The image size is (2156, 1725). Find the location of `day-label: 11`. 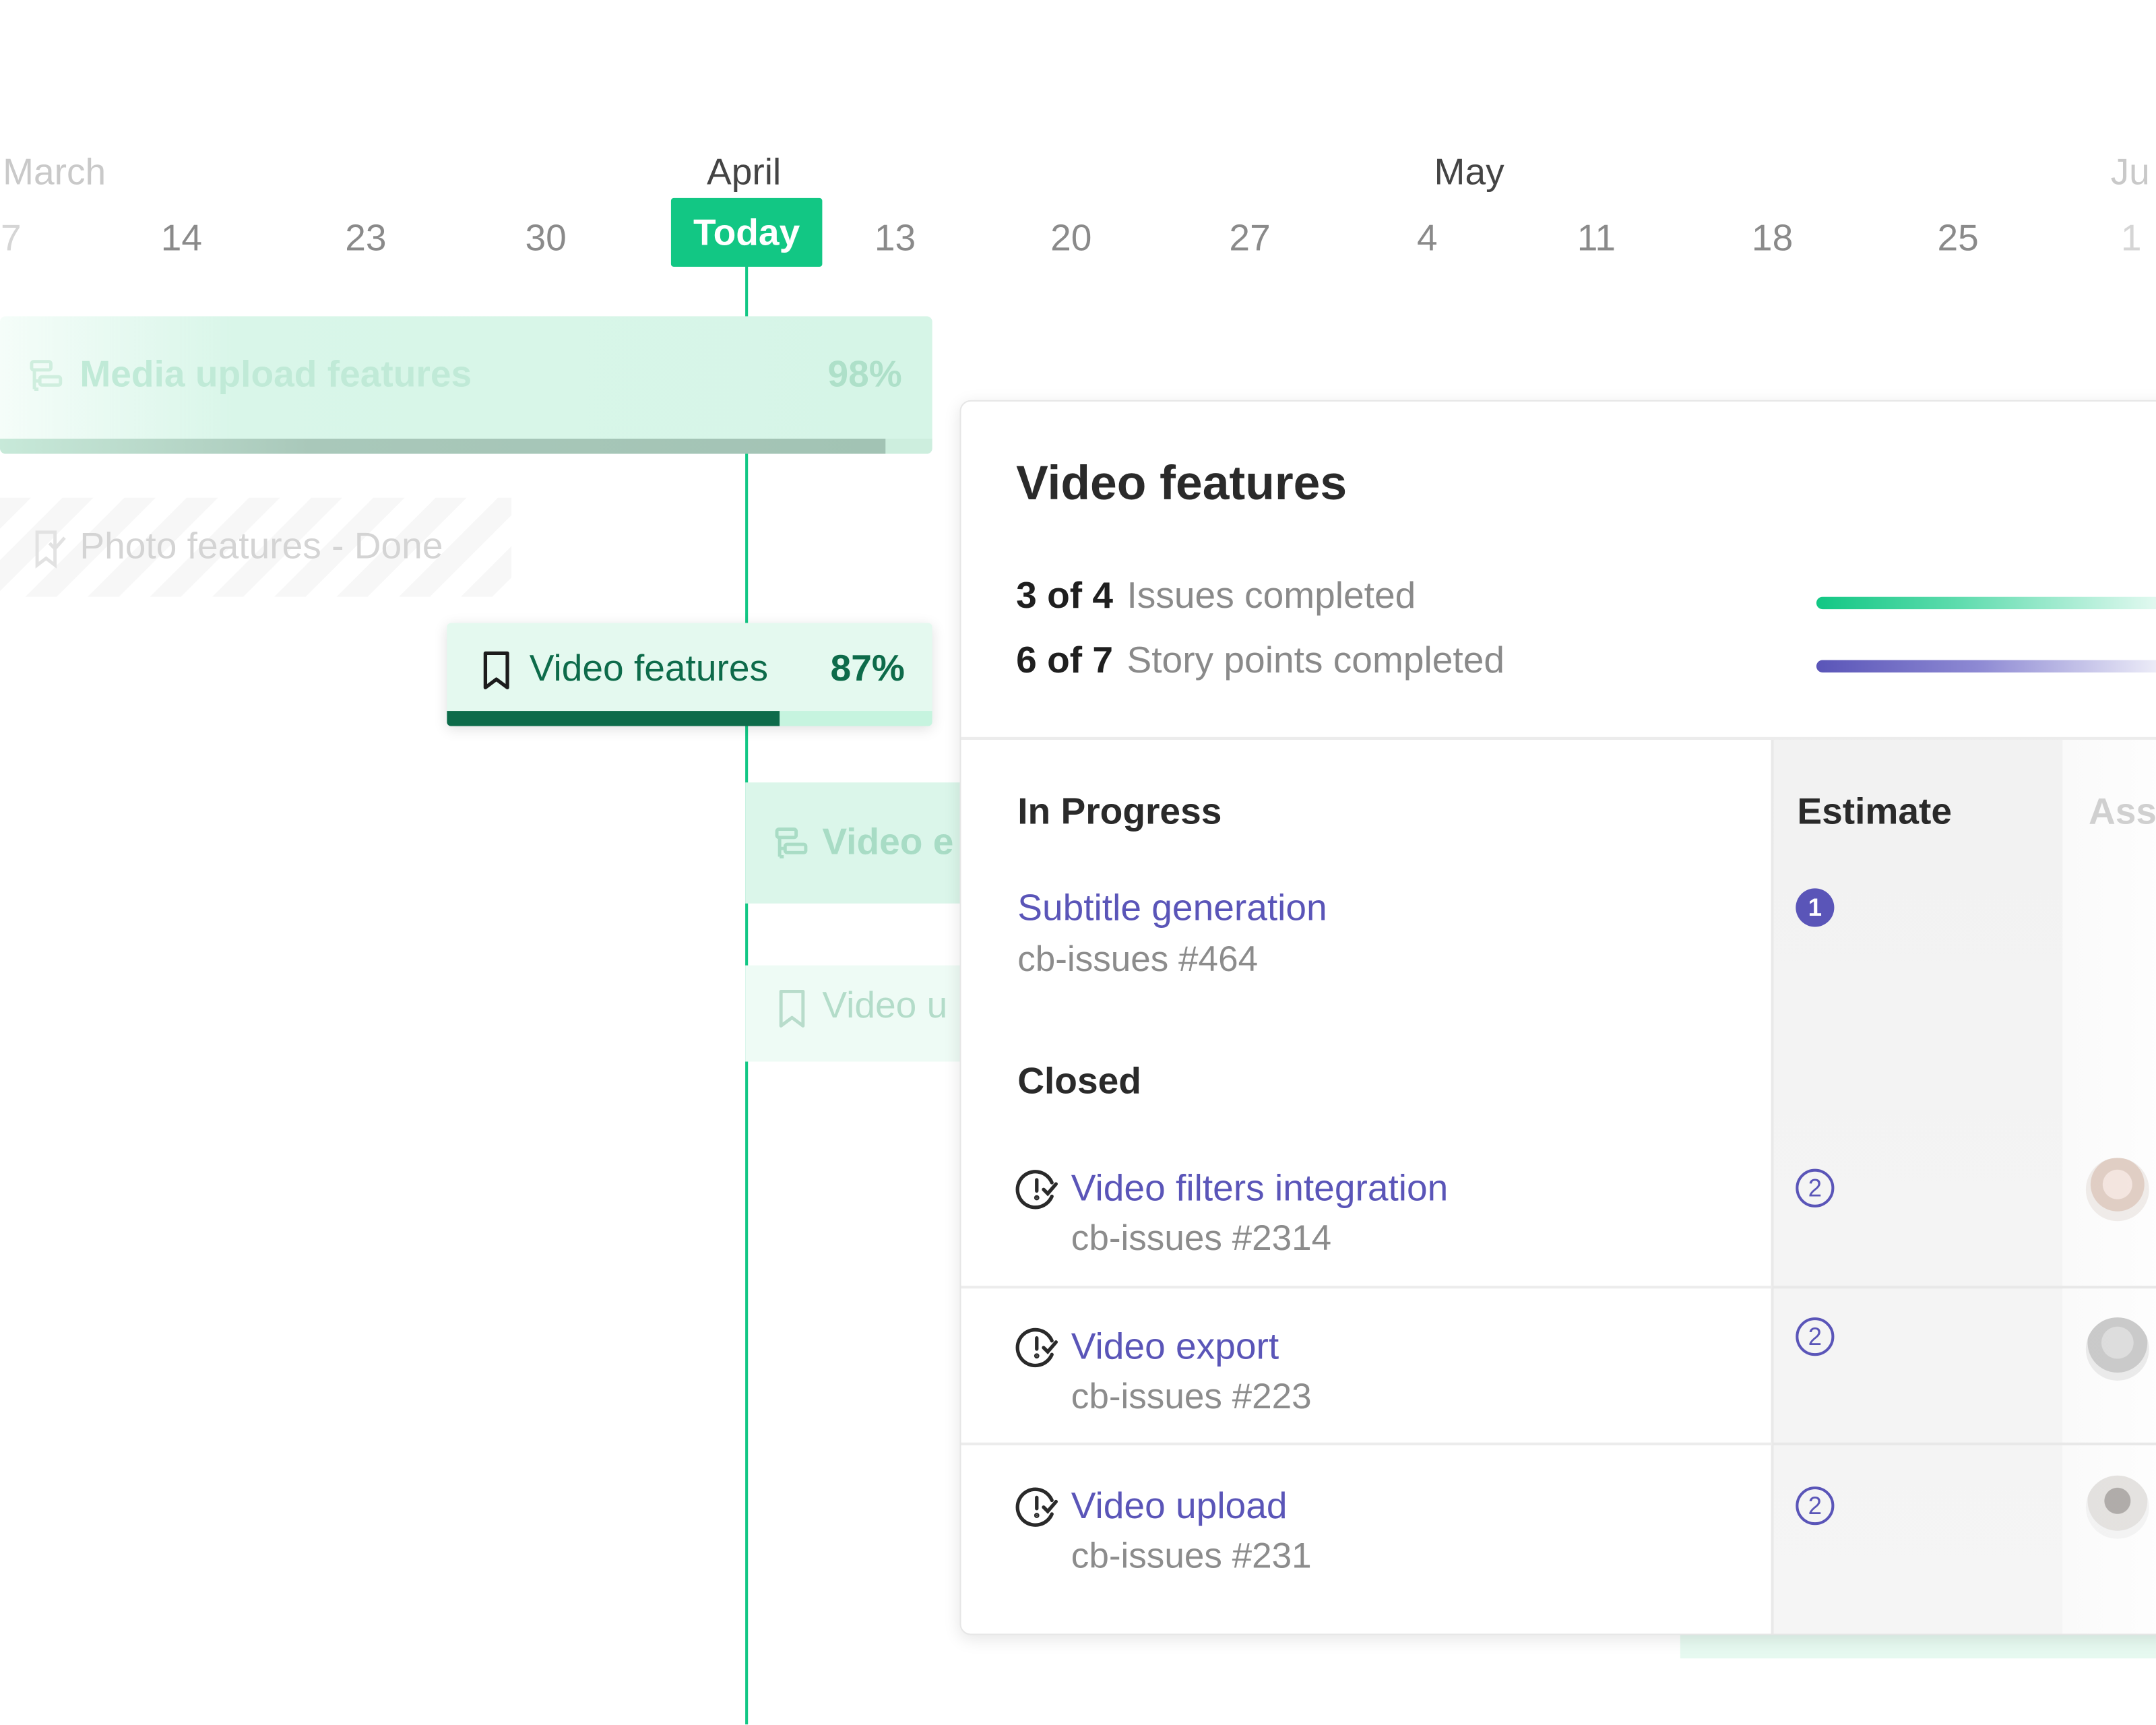

day-label: 11 is located at coordinates (1596, 238).